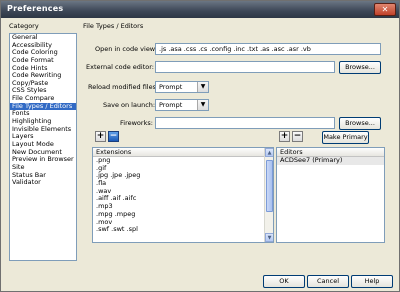  I want to click on save-on-launch-select: Prompt ▼, so click(182, 105).